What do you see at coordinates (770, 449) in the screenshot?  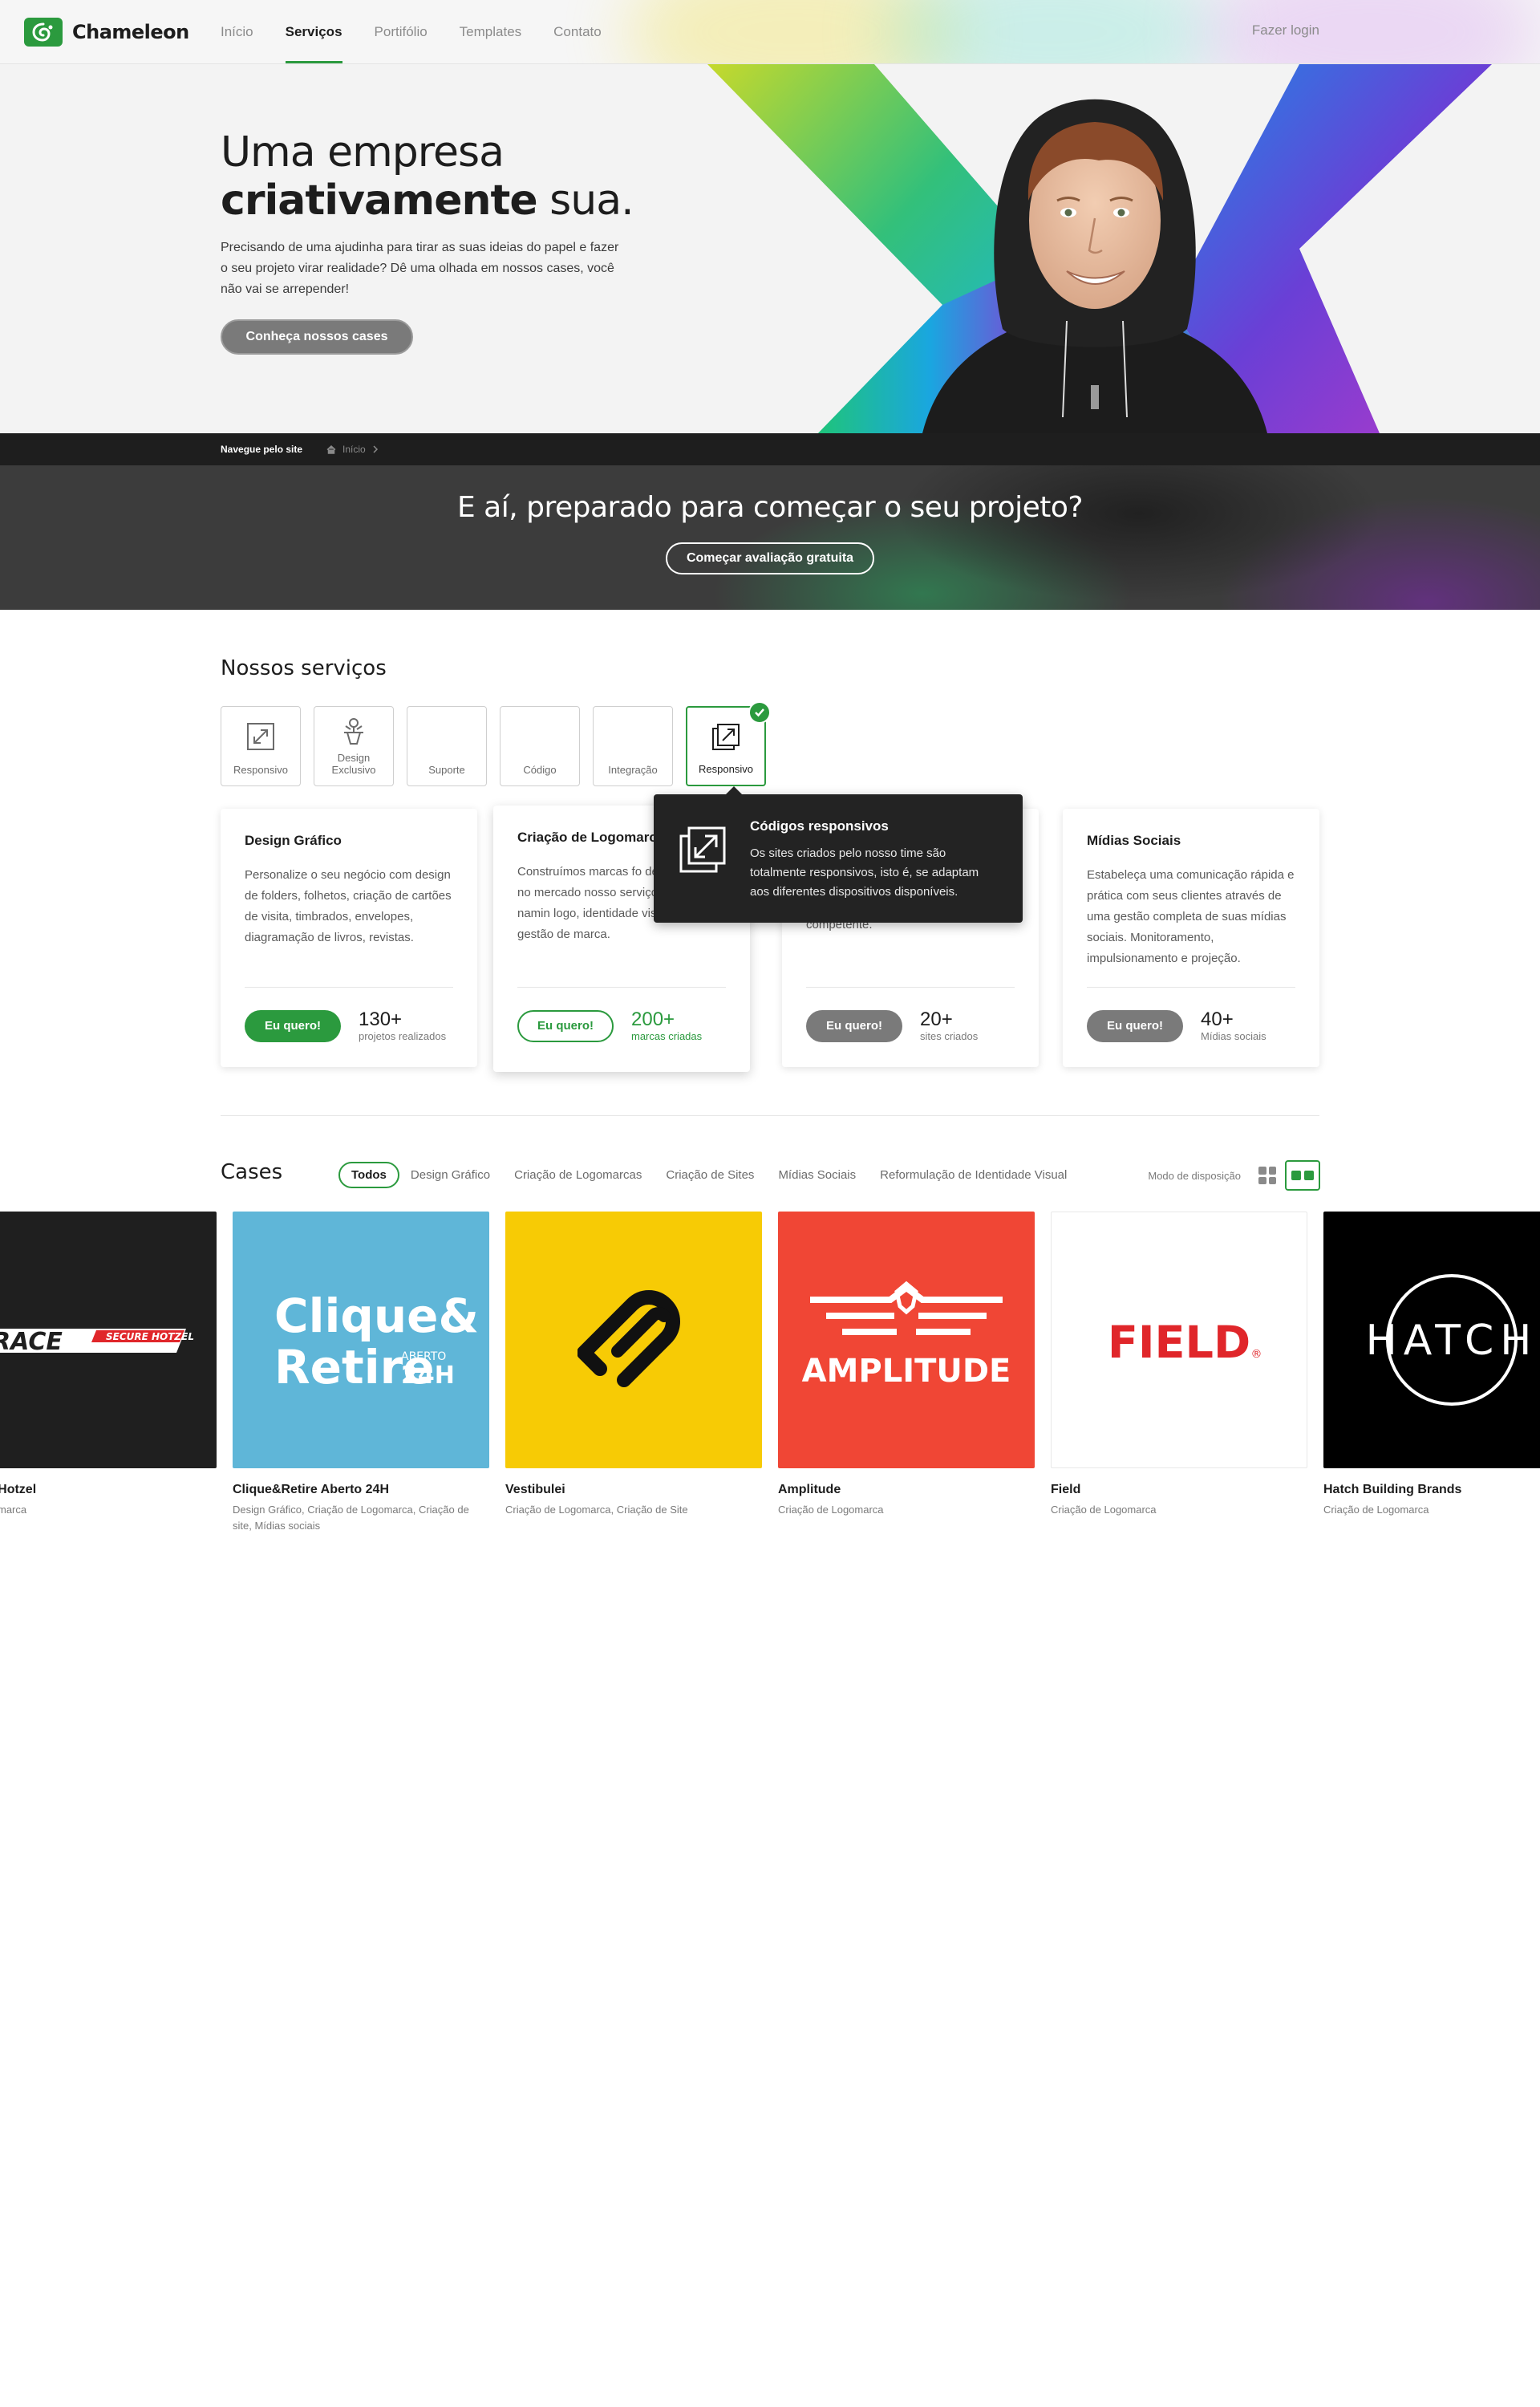 I see `breadcrumb-bar: Navegue pelo site Início` at bounding box center [770, 449].